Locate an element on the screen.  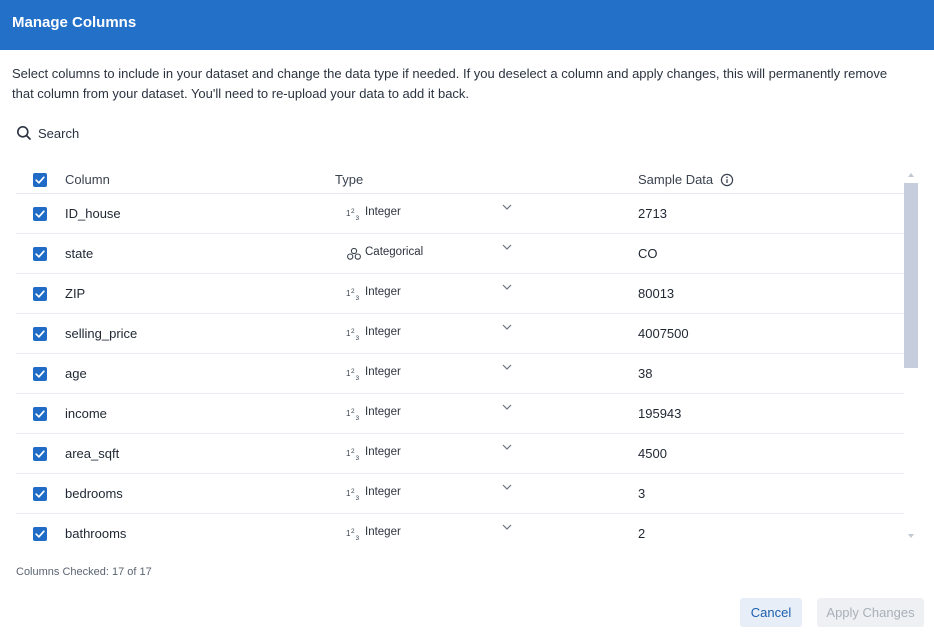
sample-value: 2 is located at coordinates (642, 533).